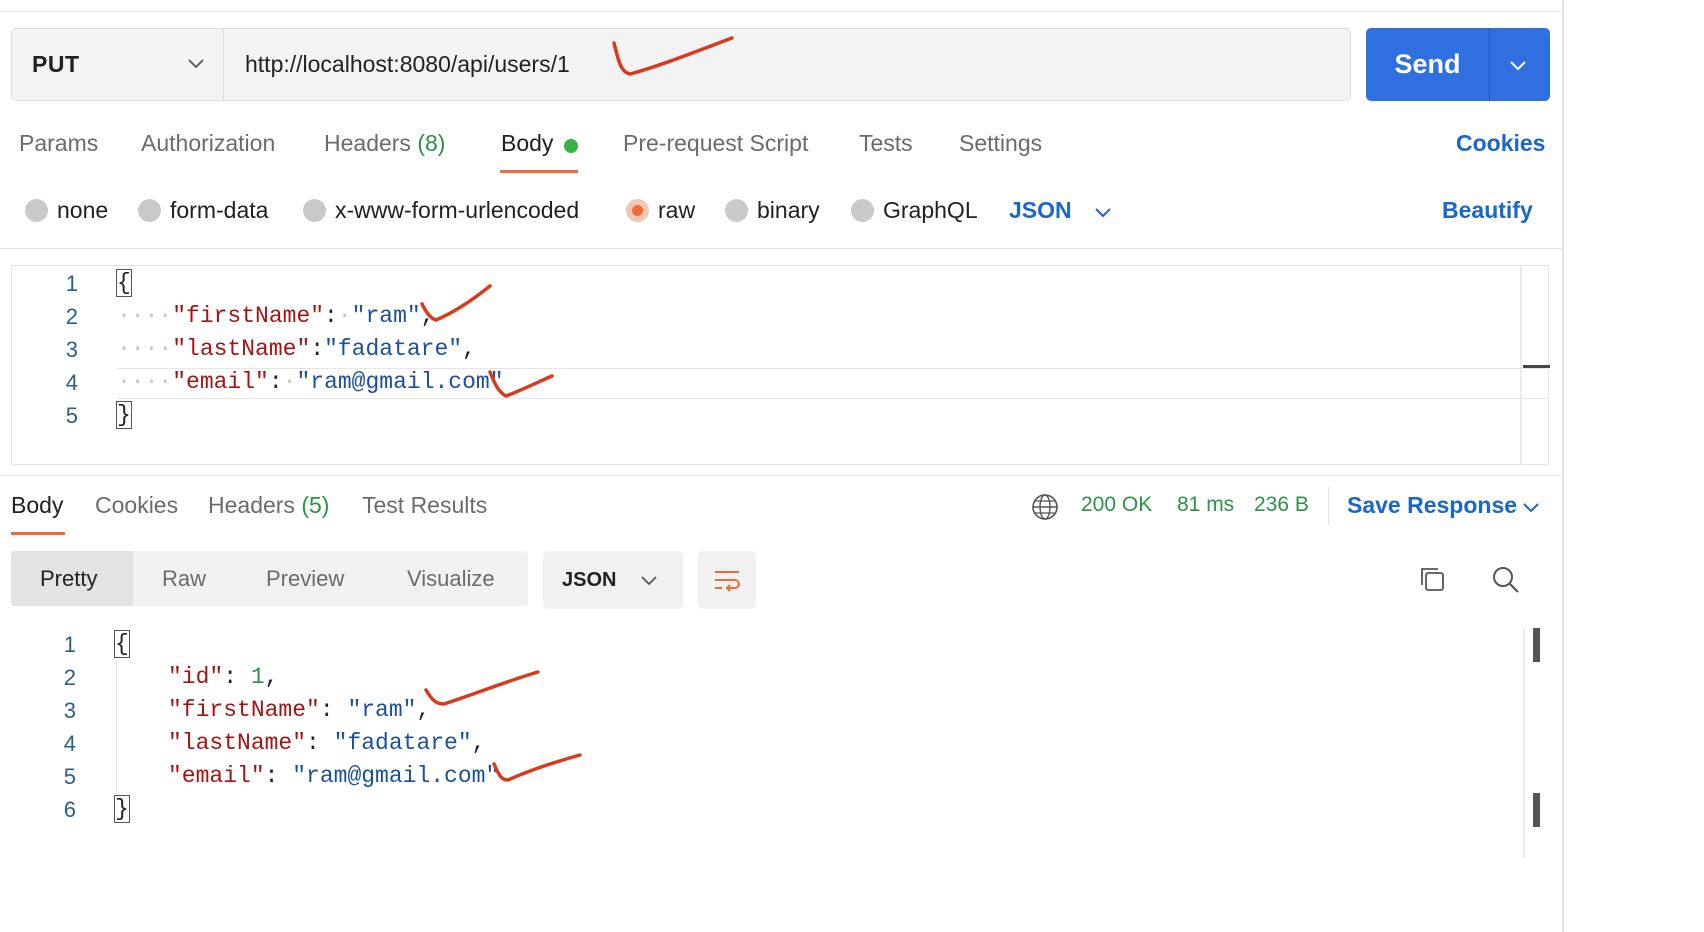  I want to click on status-divider, so click(1328, 506).